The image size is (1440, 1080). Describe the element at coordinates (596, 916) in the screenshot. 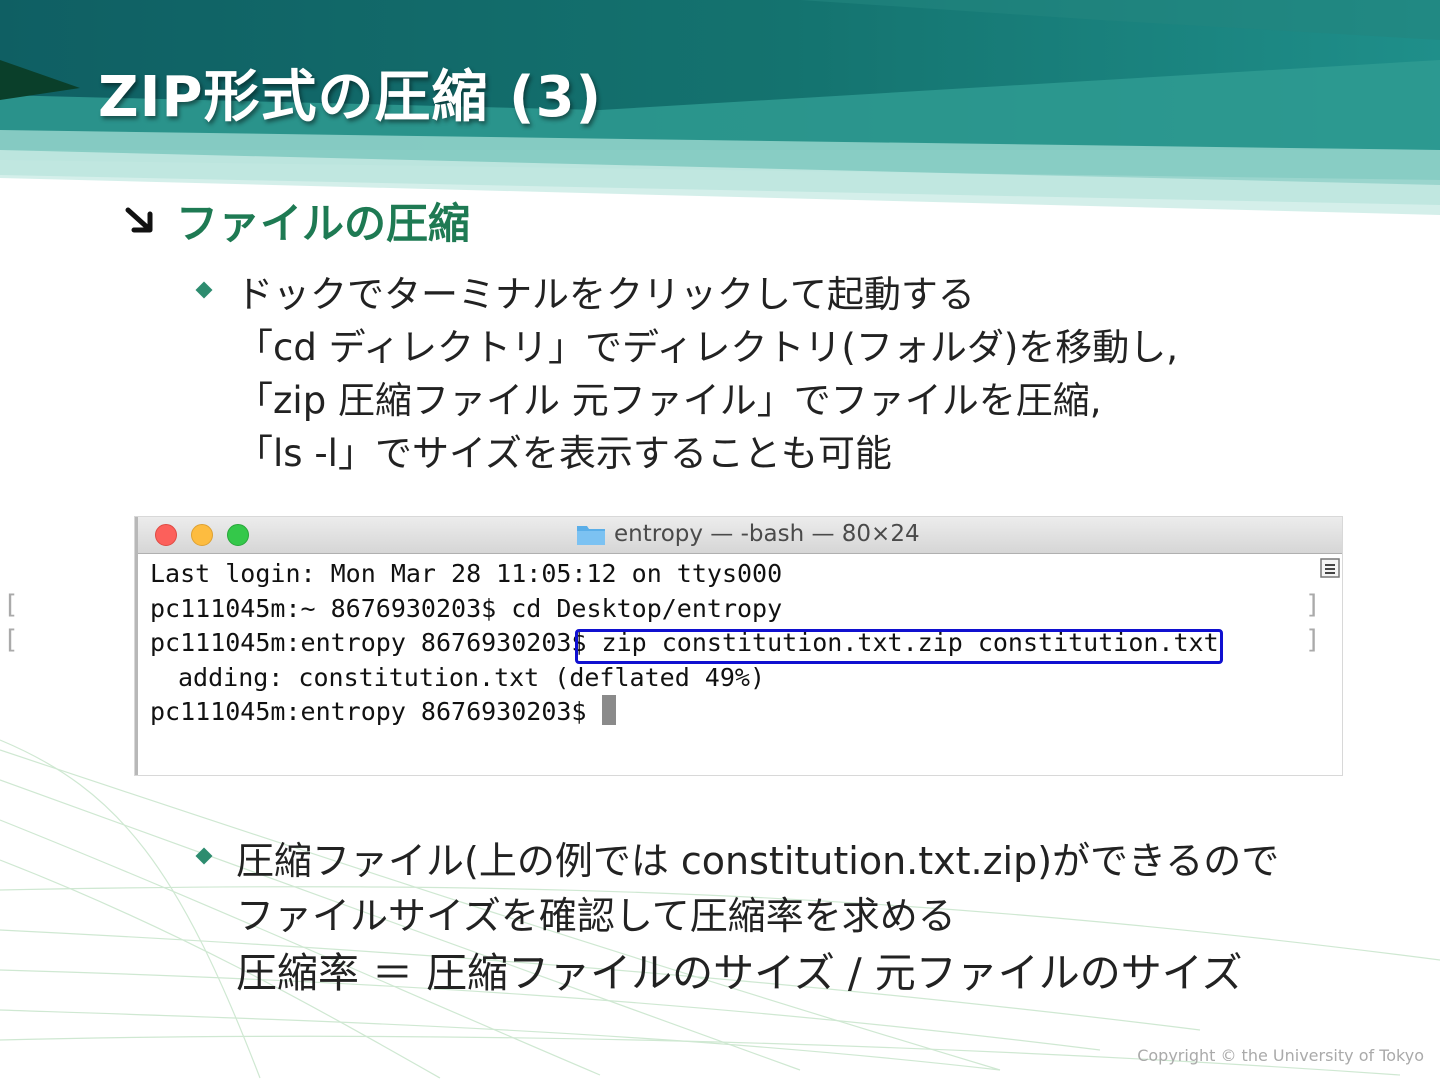

I see `bullet-line: ファイルサイズを確認して圧縮率を求める` at that location.